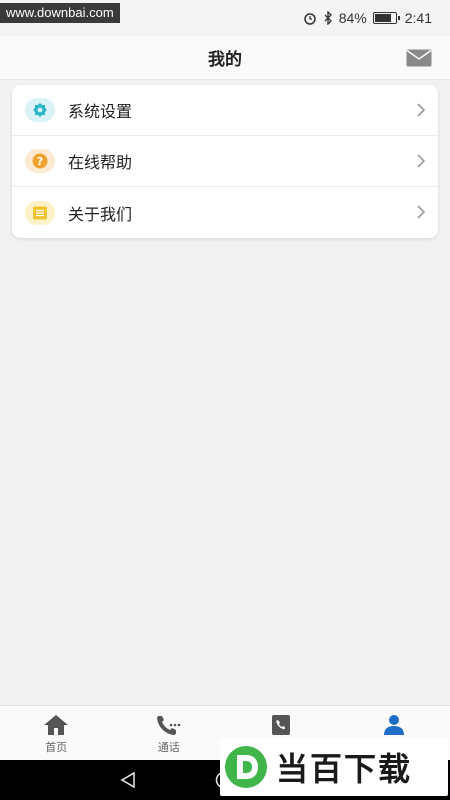 This screenshot has width=450, height=800. What do you see at coordinates (386, 18) in the screenshot?
I see `battery-icon` at bounding box center [386, 18].